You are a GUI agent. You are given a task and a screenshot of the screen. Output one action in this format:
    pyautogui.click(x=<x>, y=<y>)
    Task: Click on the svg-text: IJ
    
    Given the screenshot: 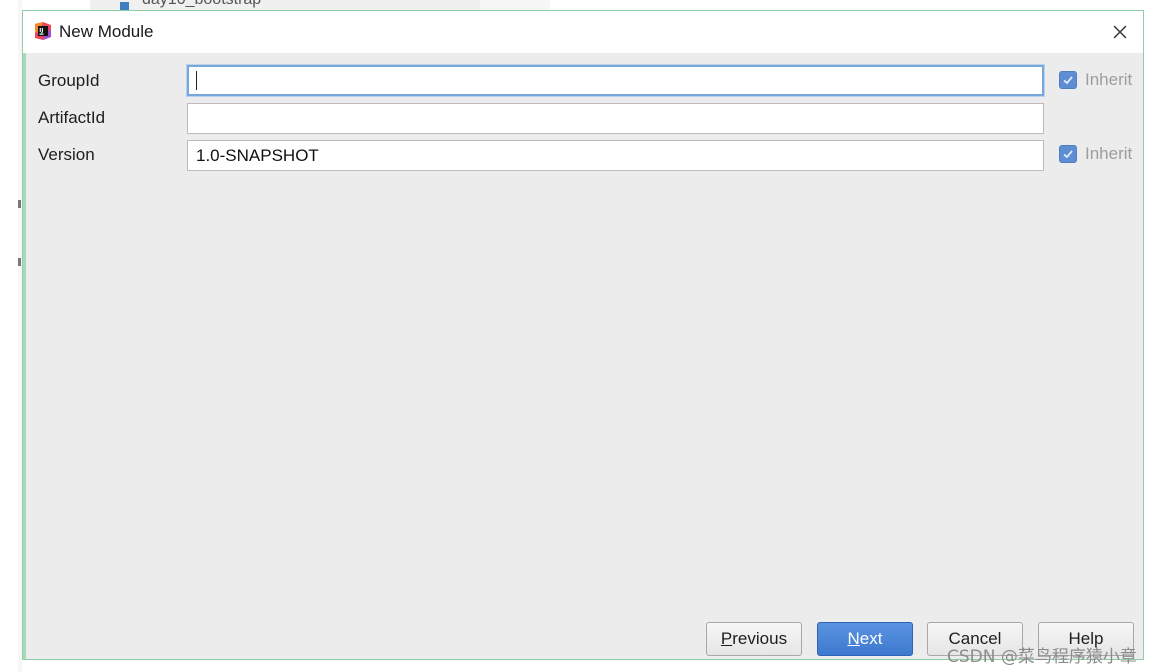 What is the action you would take?
    pyautogui.click(x=41, y=31)
    